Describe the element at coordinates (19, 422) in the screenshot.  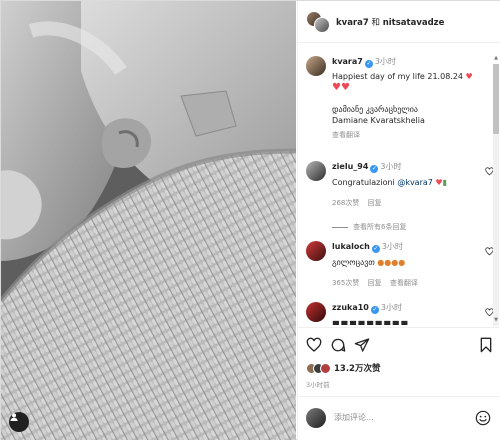
I see `tagged-accounts-icon` at that location.